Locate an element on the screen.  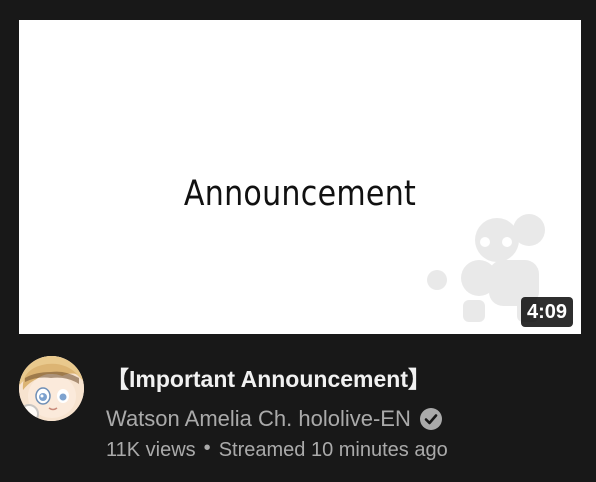
video-metadata: 11K views • Streamed 10 minutes ago is located at coordinates (277, 449).